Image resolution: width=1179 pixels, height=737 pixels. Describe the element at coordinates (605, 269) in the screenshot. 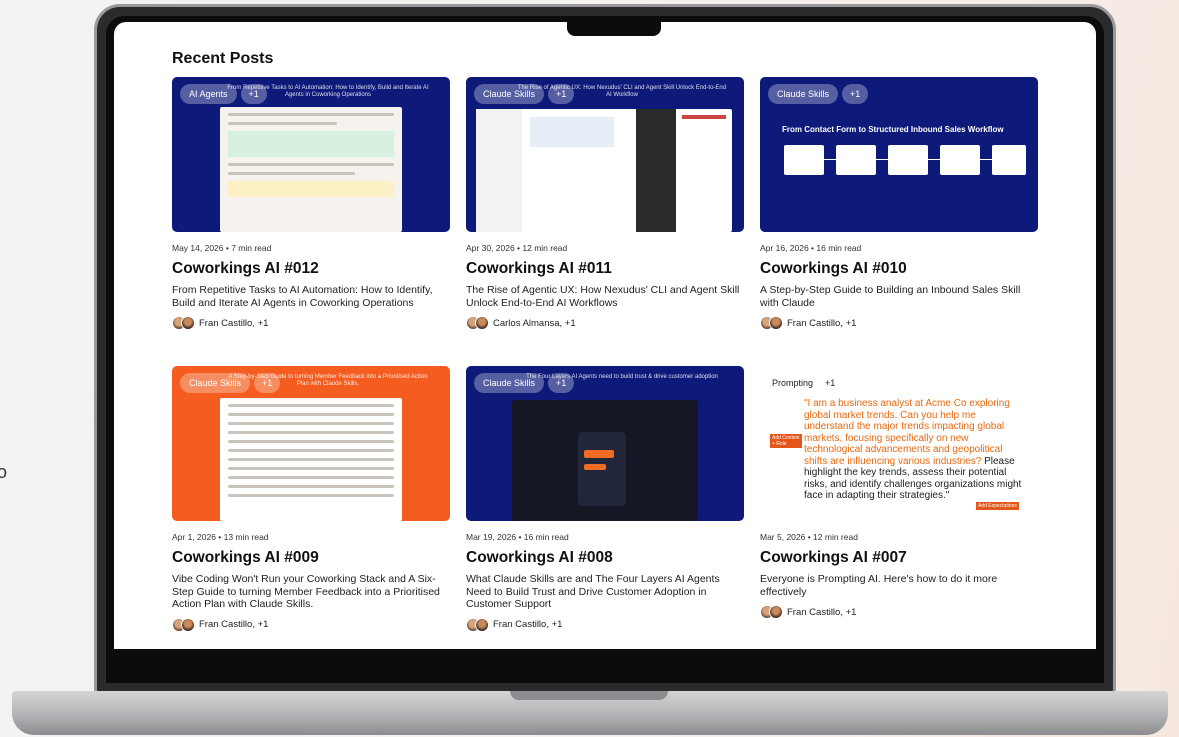

I see `post-title: Coworkings AI #011` at that location.